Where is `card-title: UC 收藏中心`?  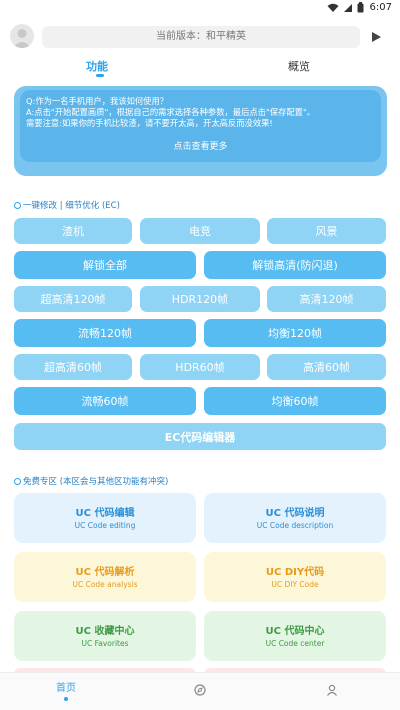
card-title: UC 收藏中心 is located at coordinates (105, 631).